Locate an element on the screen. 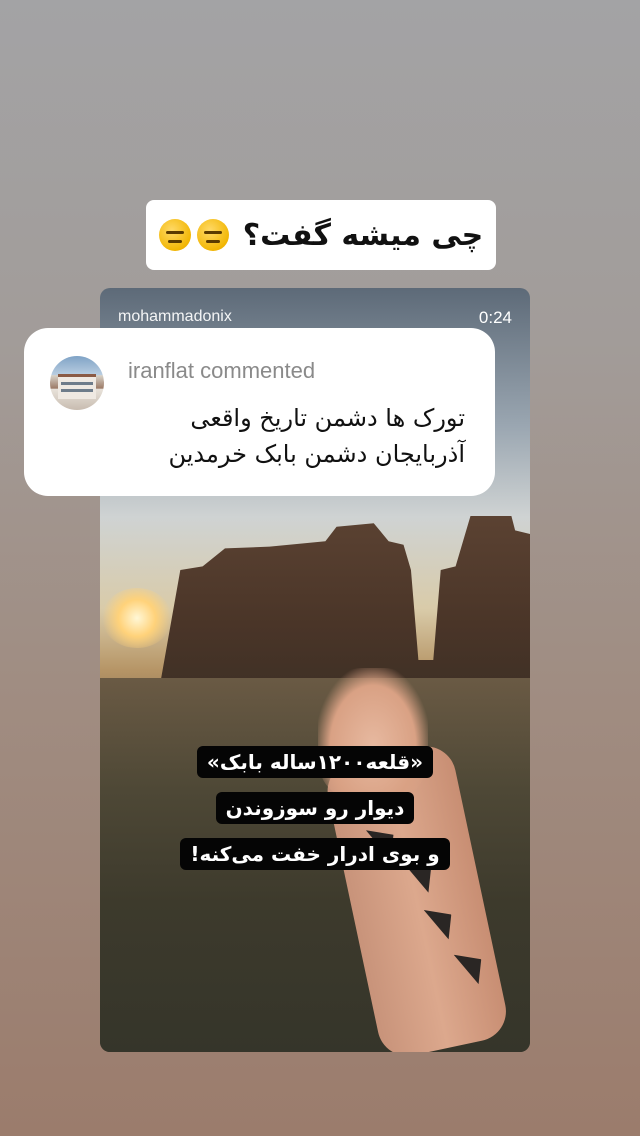 Image resolution: width=640 pixels, height=1136 pixels. caption-text: دیوار رو سوزوندن is located at coordinates (315, 808).